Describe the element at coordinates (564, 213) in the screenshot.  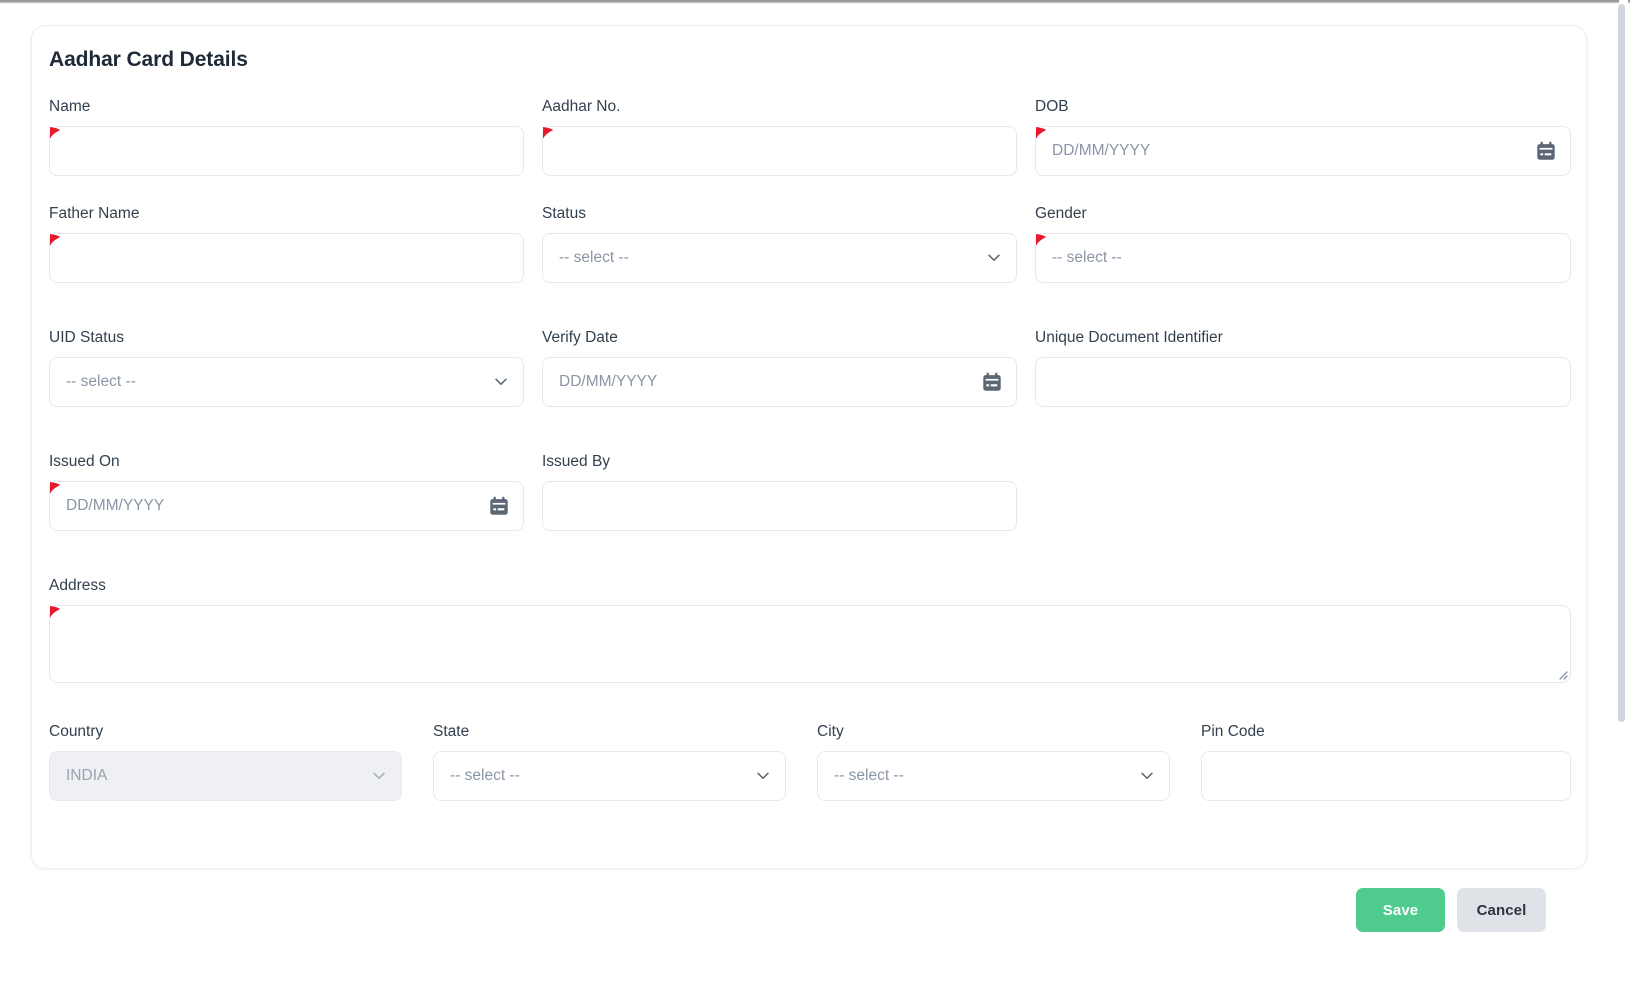
I see `label-status: Status` at that location.